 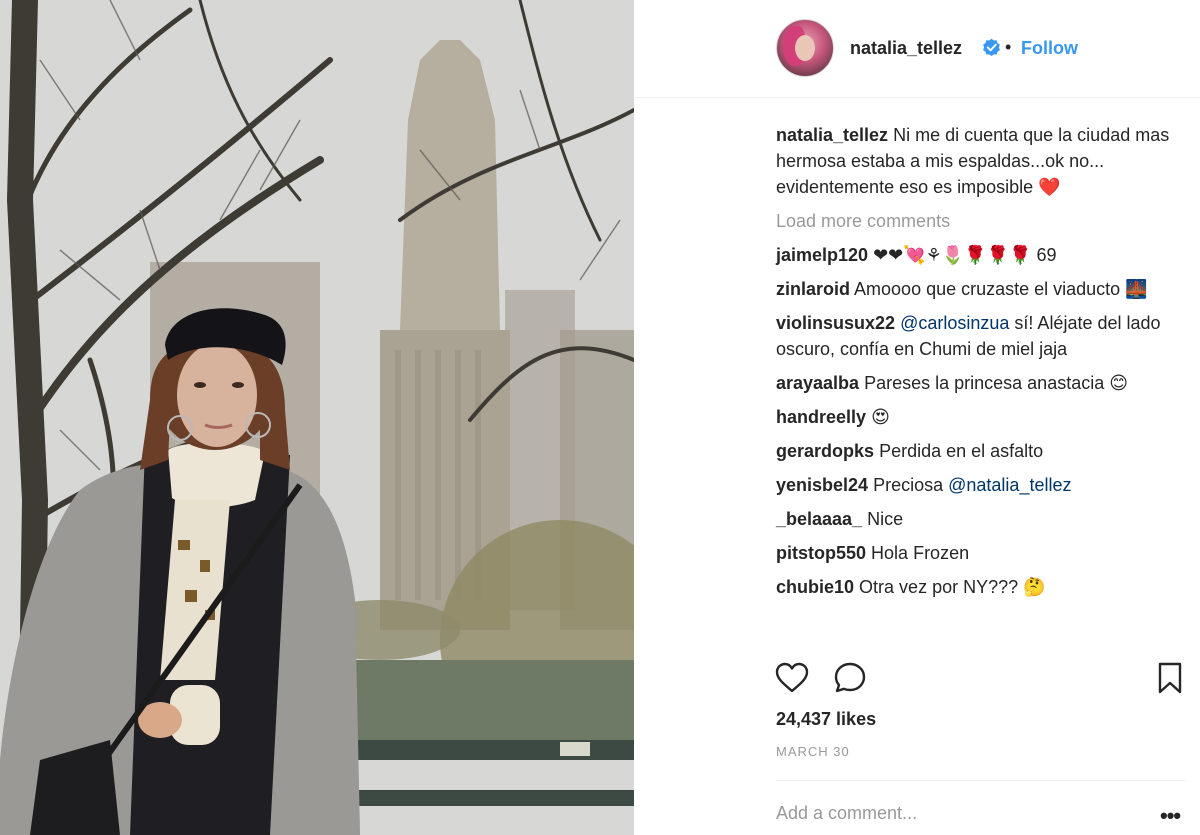 What do you see at coordinates (952, 587) in the screenshot?
I see `comment-text: Otra vez por NY??? 🤔` at bounding box center [952, 587].